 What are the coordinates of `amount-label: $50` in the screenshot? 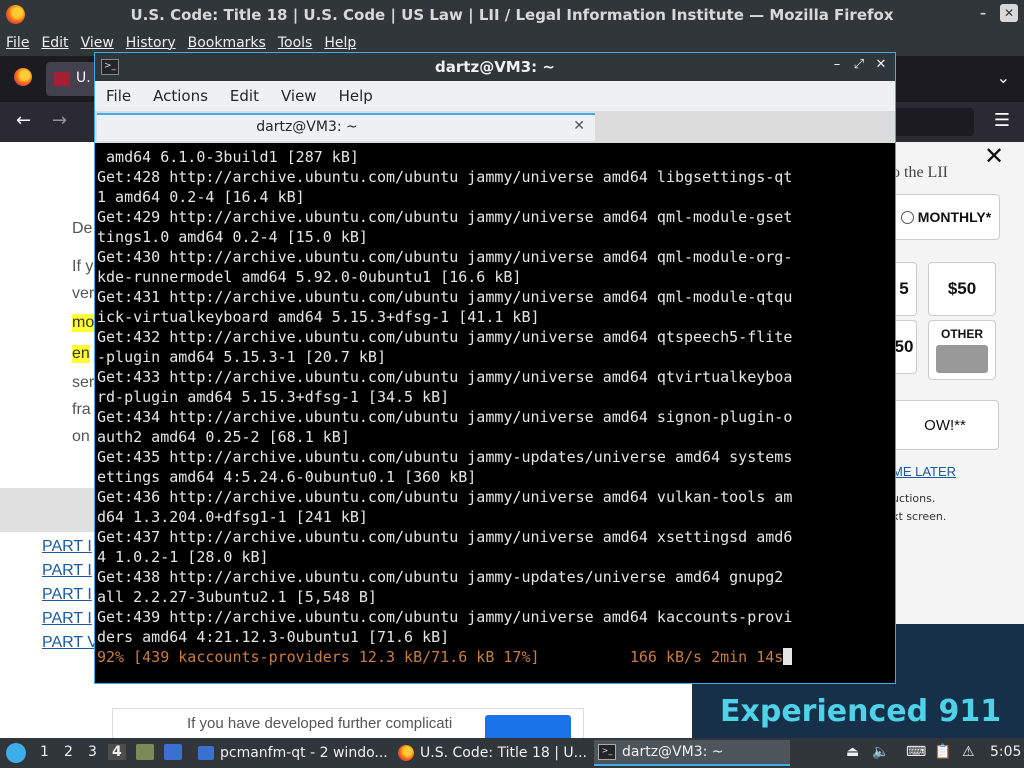 It's located at (962, 288).